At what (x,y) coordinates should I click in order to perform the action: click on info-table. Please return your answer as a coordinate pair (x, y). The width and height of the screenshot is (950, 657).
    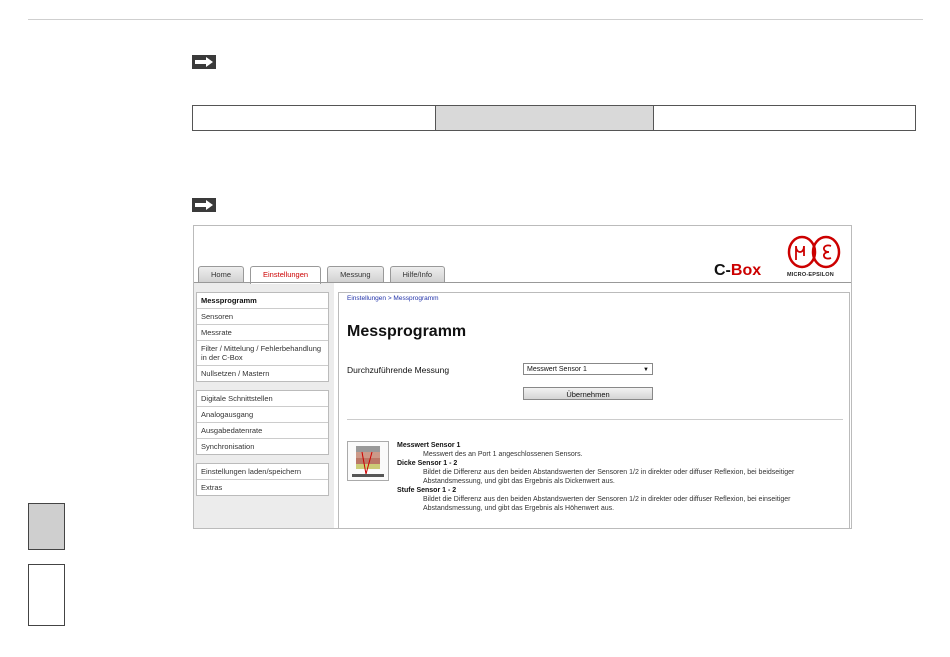
    Looking at the image, I should click on (554, 118).